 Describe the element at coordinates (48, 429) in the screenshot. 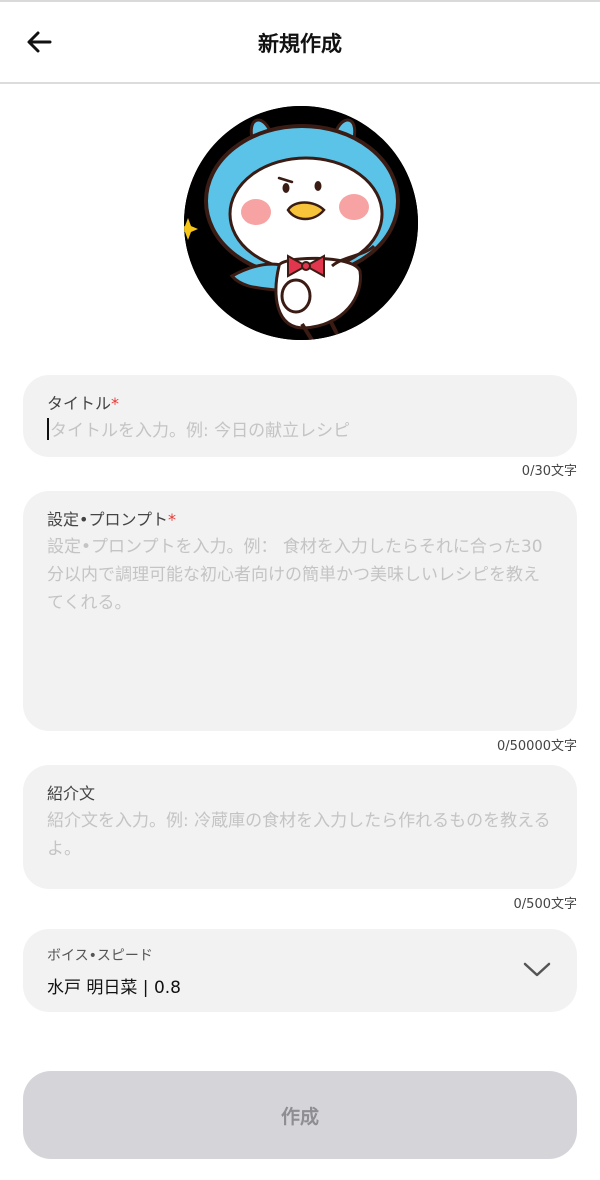

I see `text-caret` at that location.